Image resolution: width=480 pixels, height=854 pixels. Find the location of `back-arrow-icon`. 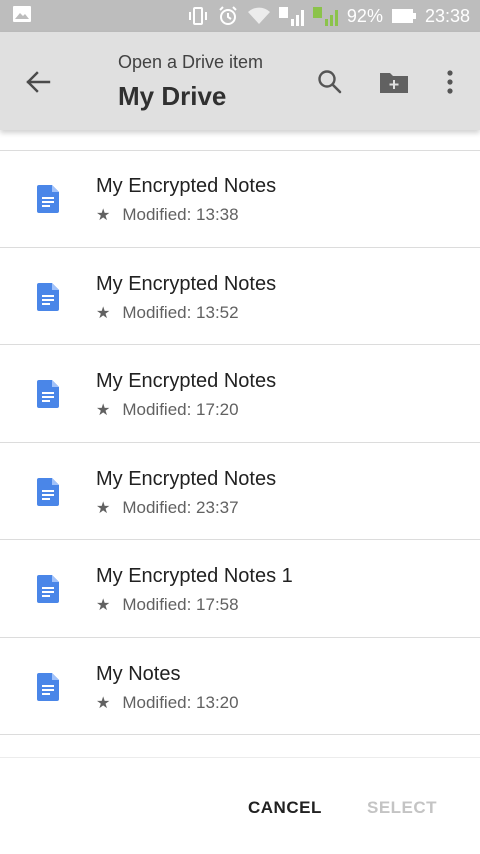

back-arrow-icon is located at coordinates (38, 82).